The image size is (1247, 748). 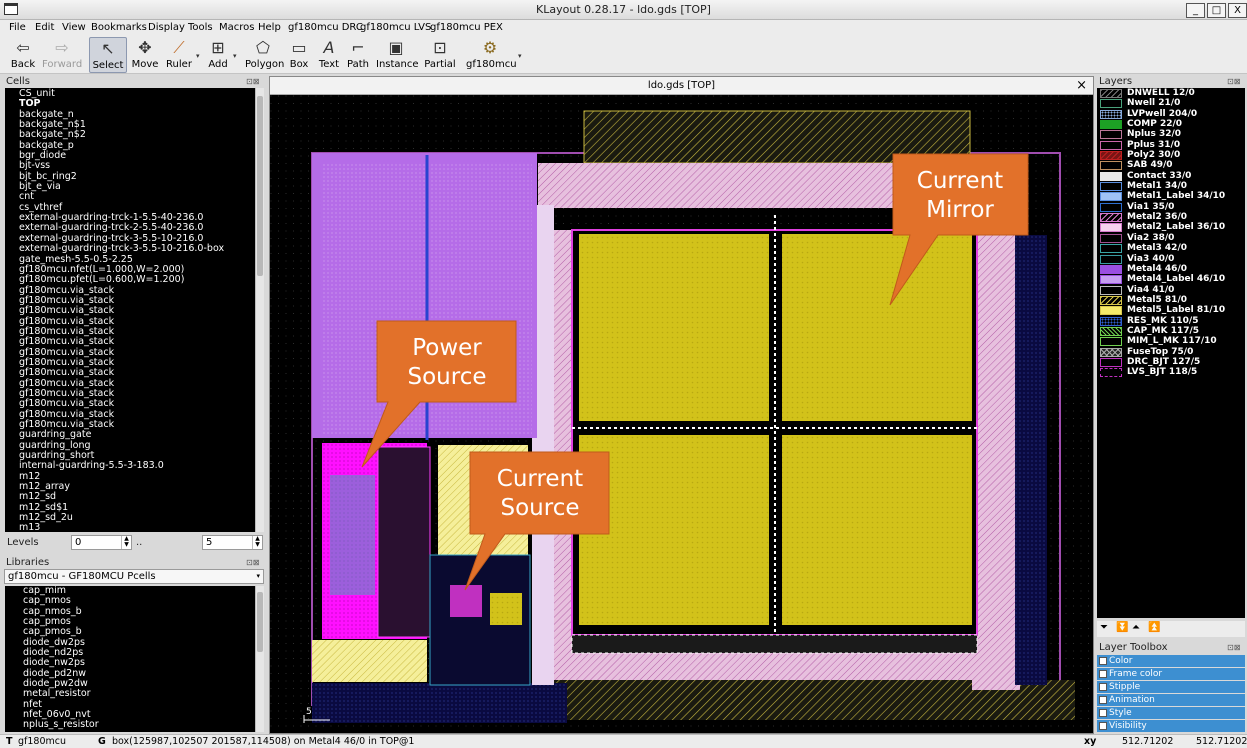 I want to click on menu-display: Display, so click(x=166, y=27).